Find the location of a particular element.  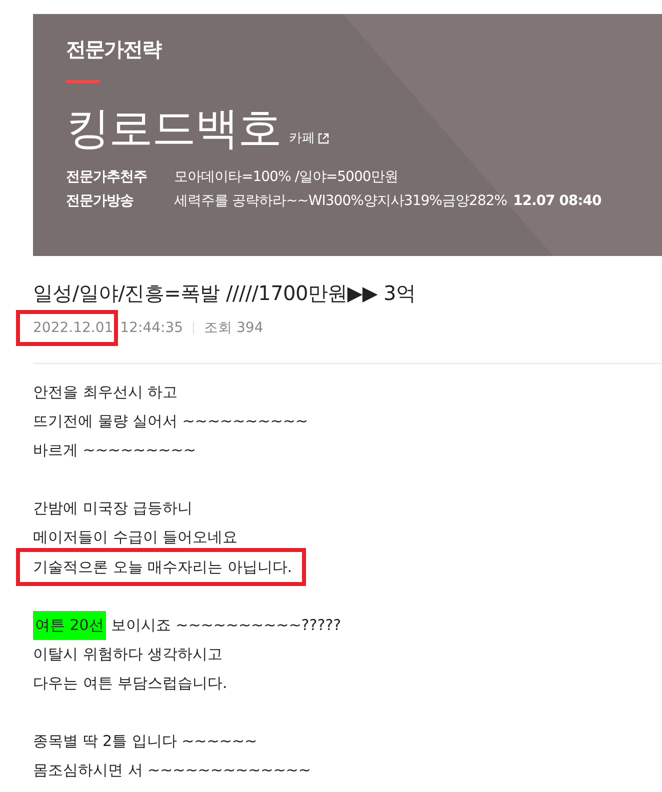

accent-bar is located at coordinates (83, 81).